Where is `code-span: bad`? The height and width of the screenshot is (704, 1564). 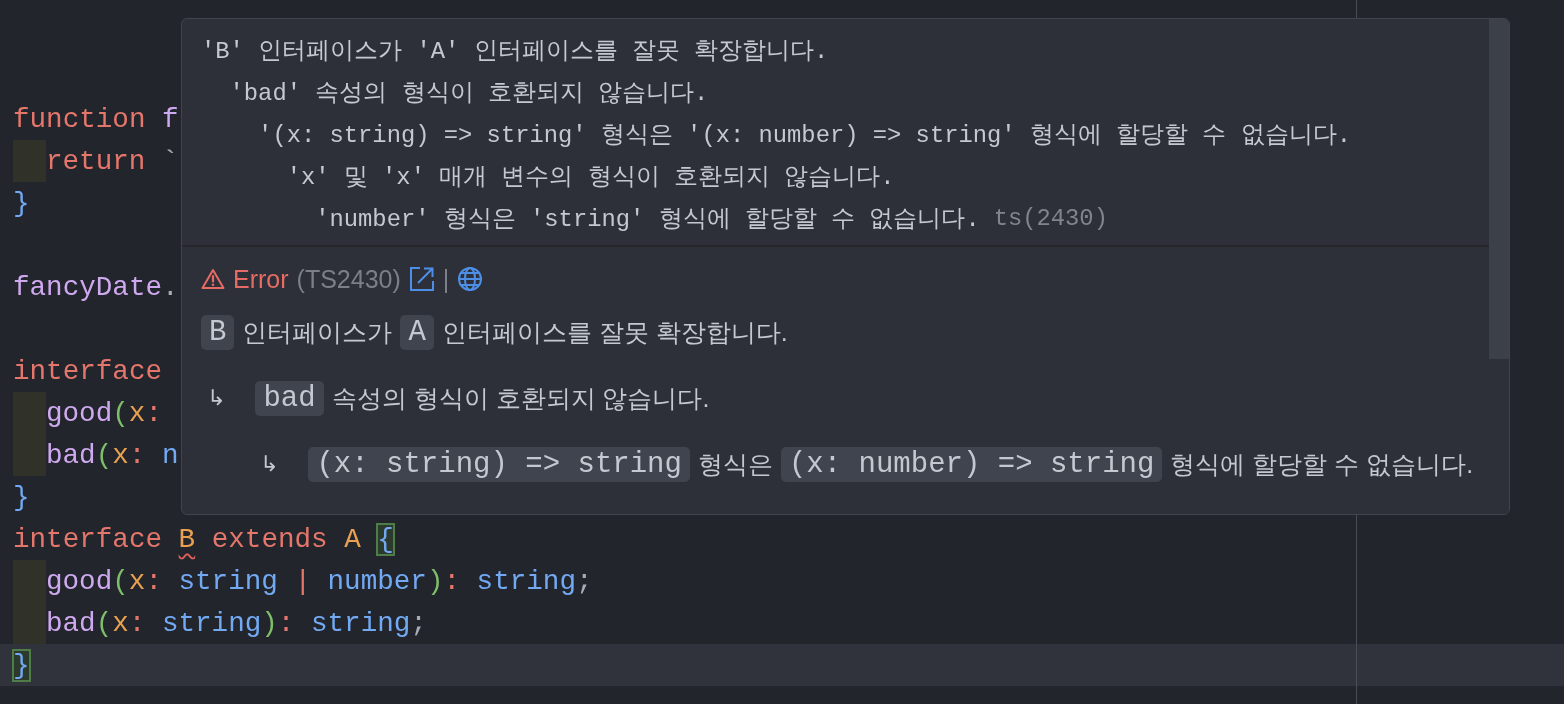
code-span: bad is located at coordinates (289, 398).